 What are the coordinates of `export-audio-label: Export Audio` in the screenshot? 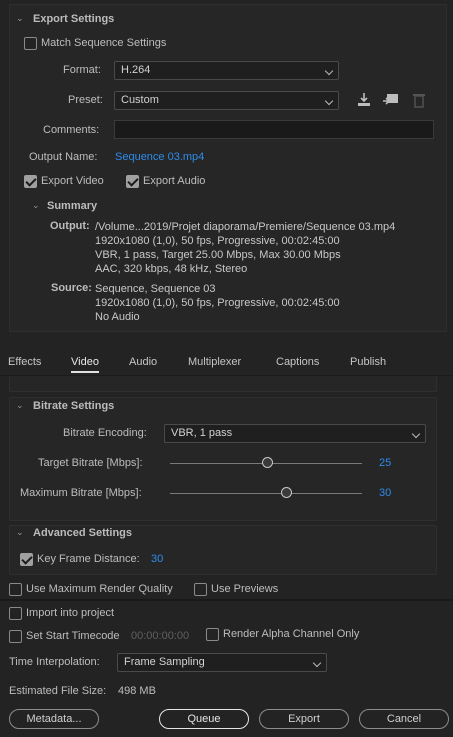 It's located at (174, 181).